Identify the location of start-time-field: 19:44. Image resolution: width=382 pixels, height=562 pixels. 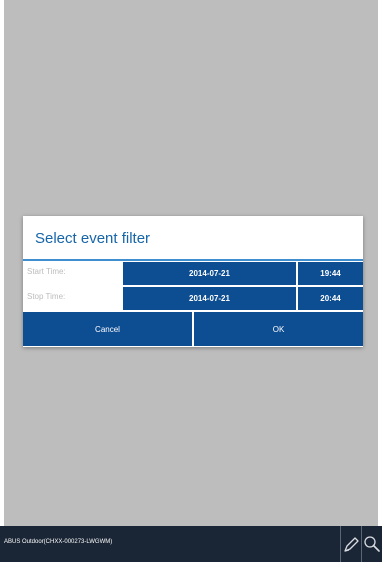
(330, 273).